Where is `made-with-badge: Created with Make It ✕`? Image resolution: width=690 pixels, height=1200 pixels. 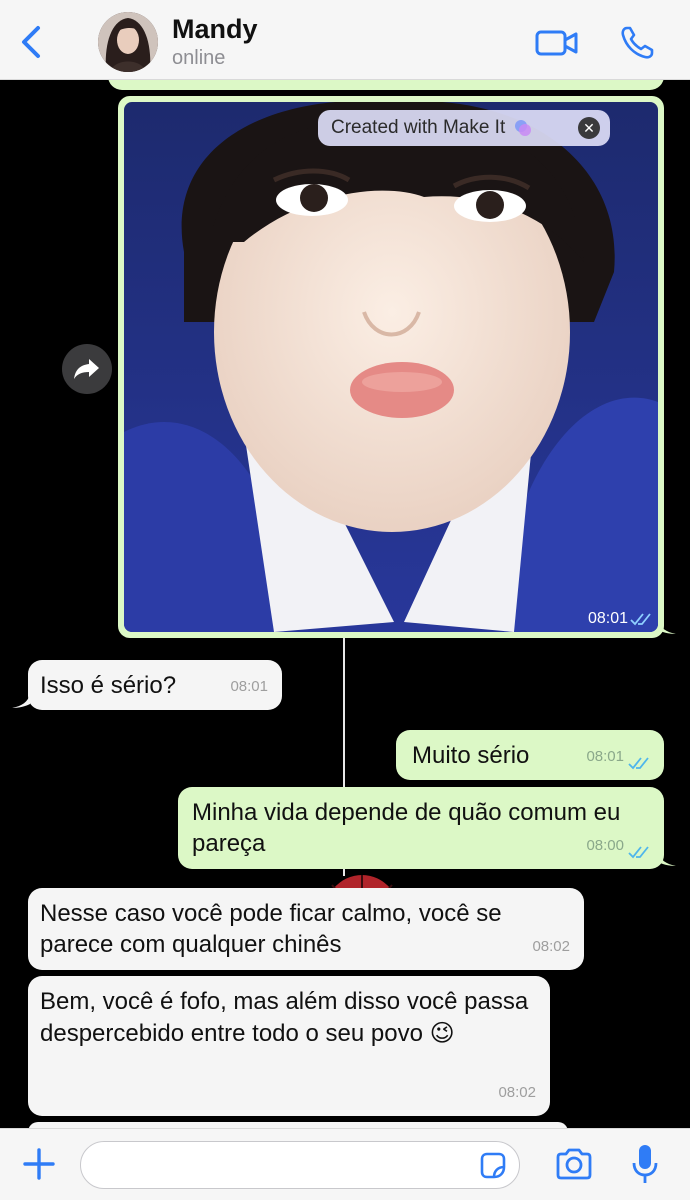
made-with-badge: Created with Make It ✕ is located at coordinates (464, 128).